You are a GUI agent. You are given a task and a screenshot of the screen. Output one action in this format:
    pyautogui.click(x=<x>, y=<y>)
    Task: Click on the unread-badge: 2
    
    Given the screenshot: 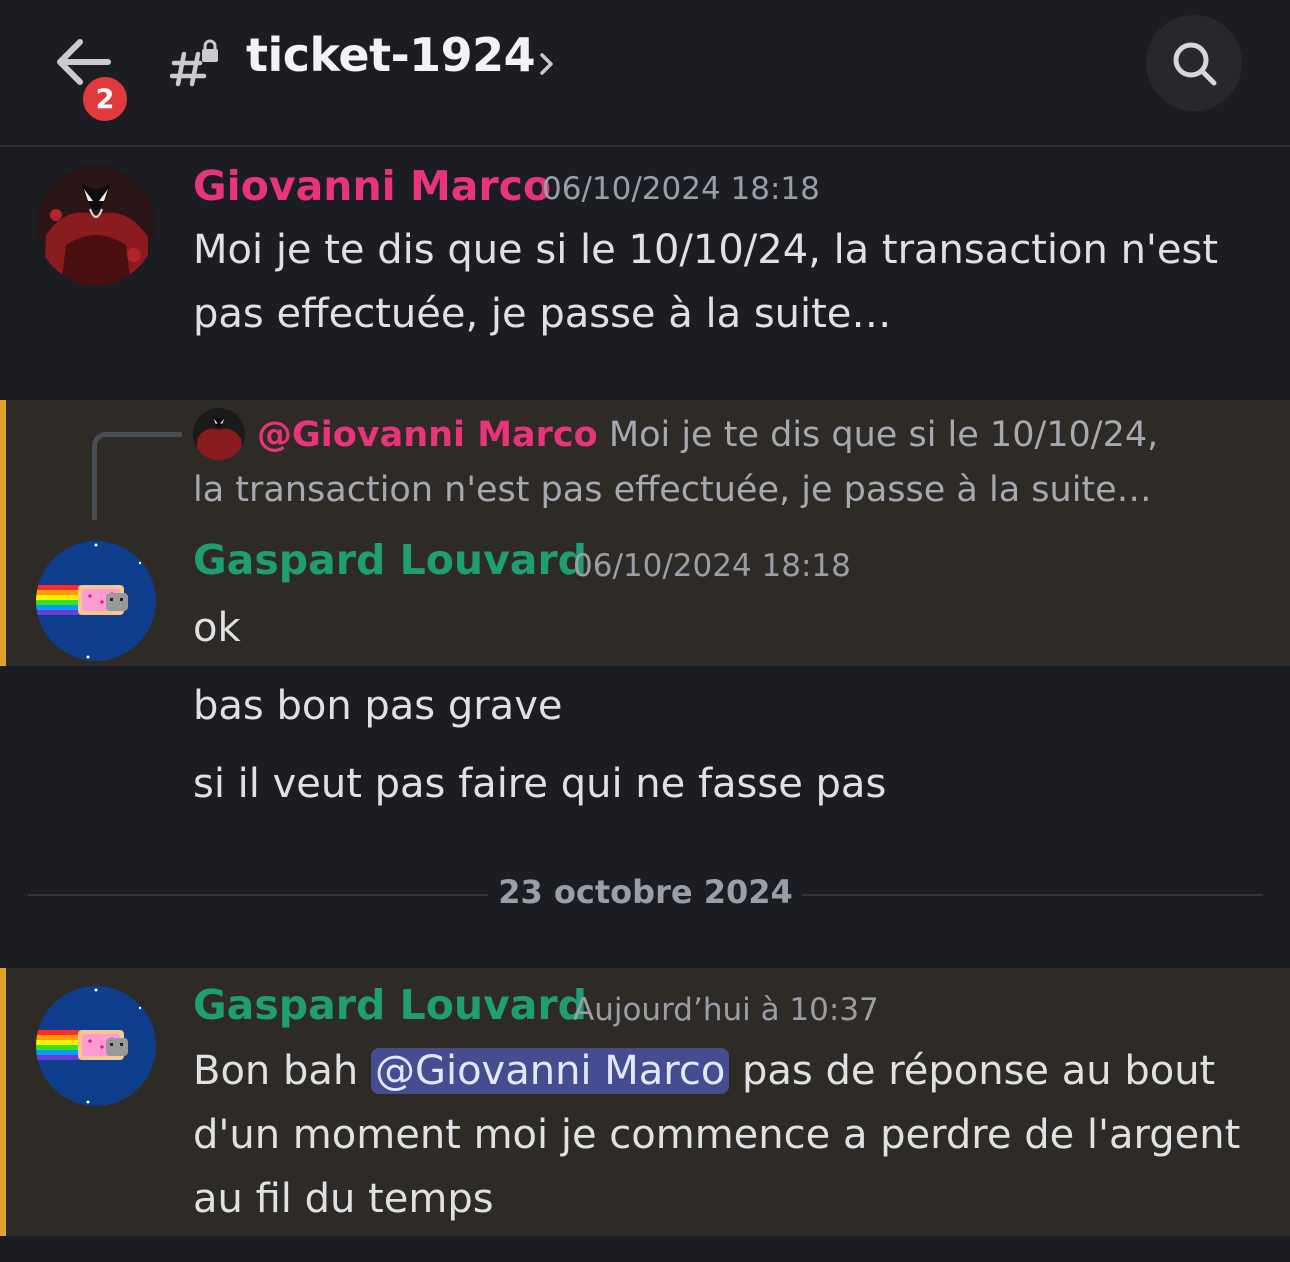 What is the action you would take?
    pyautogui.click(x=105, y=99)
    